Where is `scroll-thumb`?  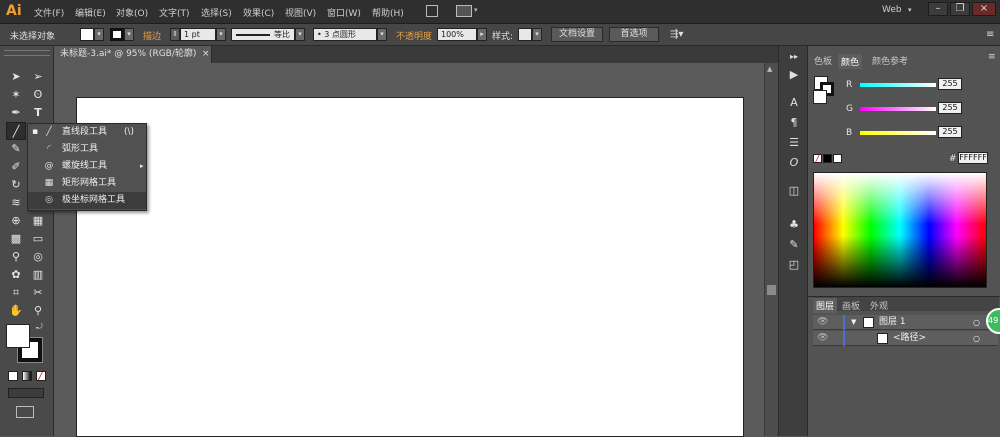 scroll-thumb is located at coordinates (771, 290).